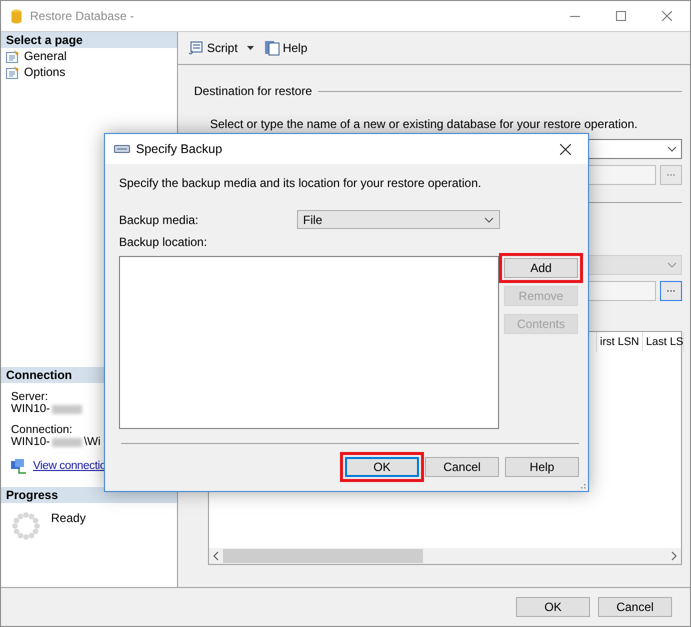  What do you see at coordinates (272, 48) in the screenshot?
I see `document-icon` at bounding box center [272, 48].